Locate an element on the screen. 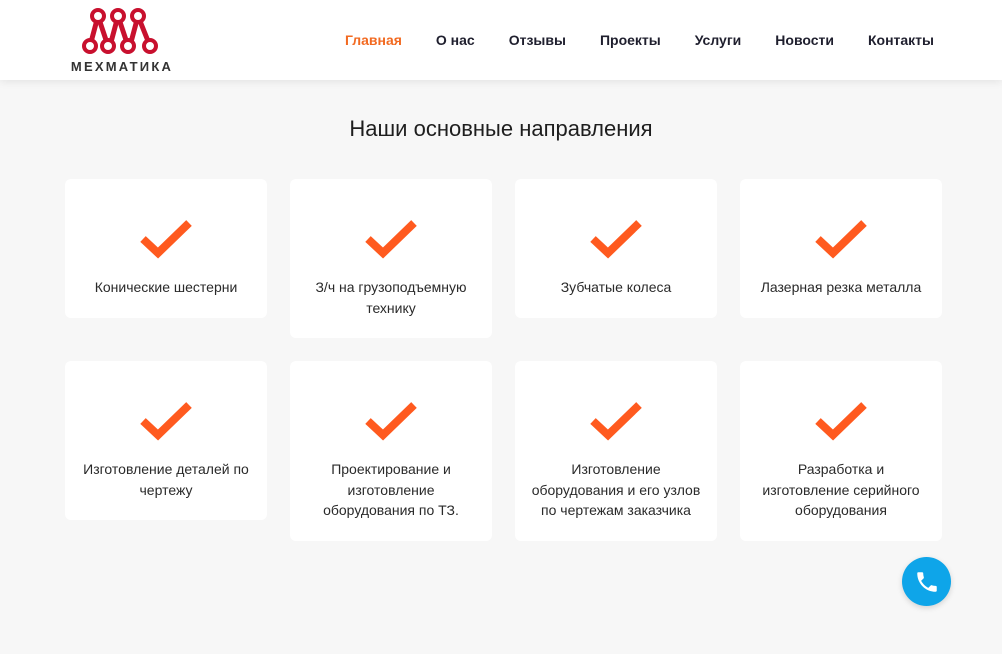  call-button is located at coordinates (926, 581).